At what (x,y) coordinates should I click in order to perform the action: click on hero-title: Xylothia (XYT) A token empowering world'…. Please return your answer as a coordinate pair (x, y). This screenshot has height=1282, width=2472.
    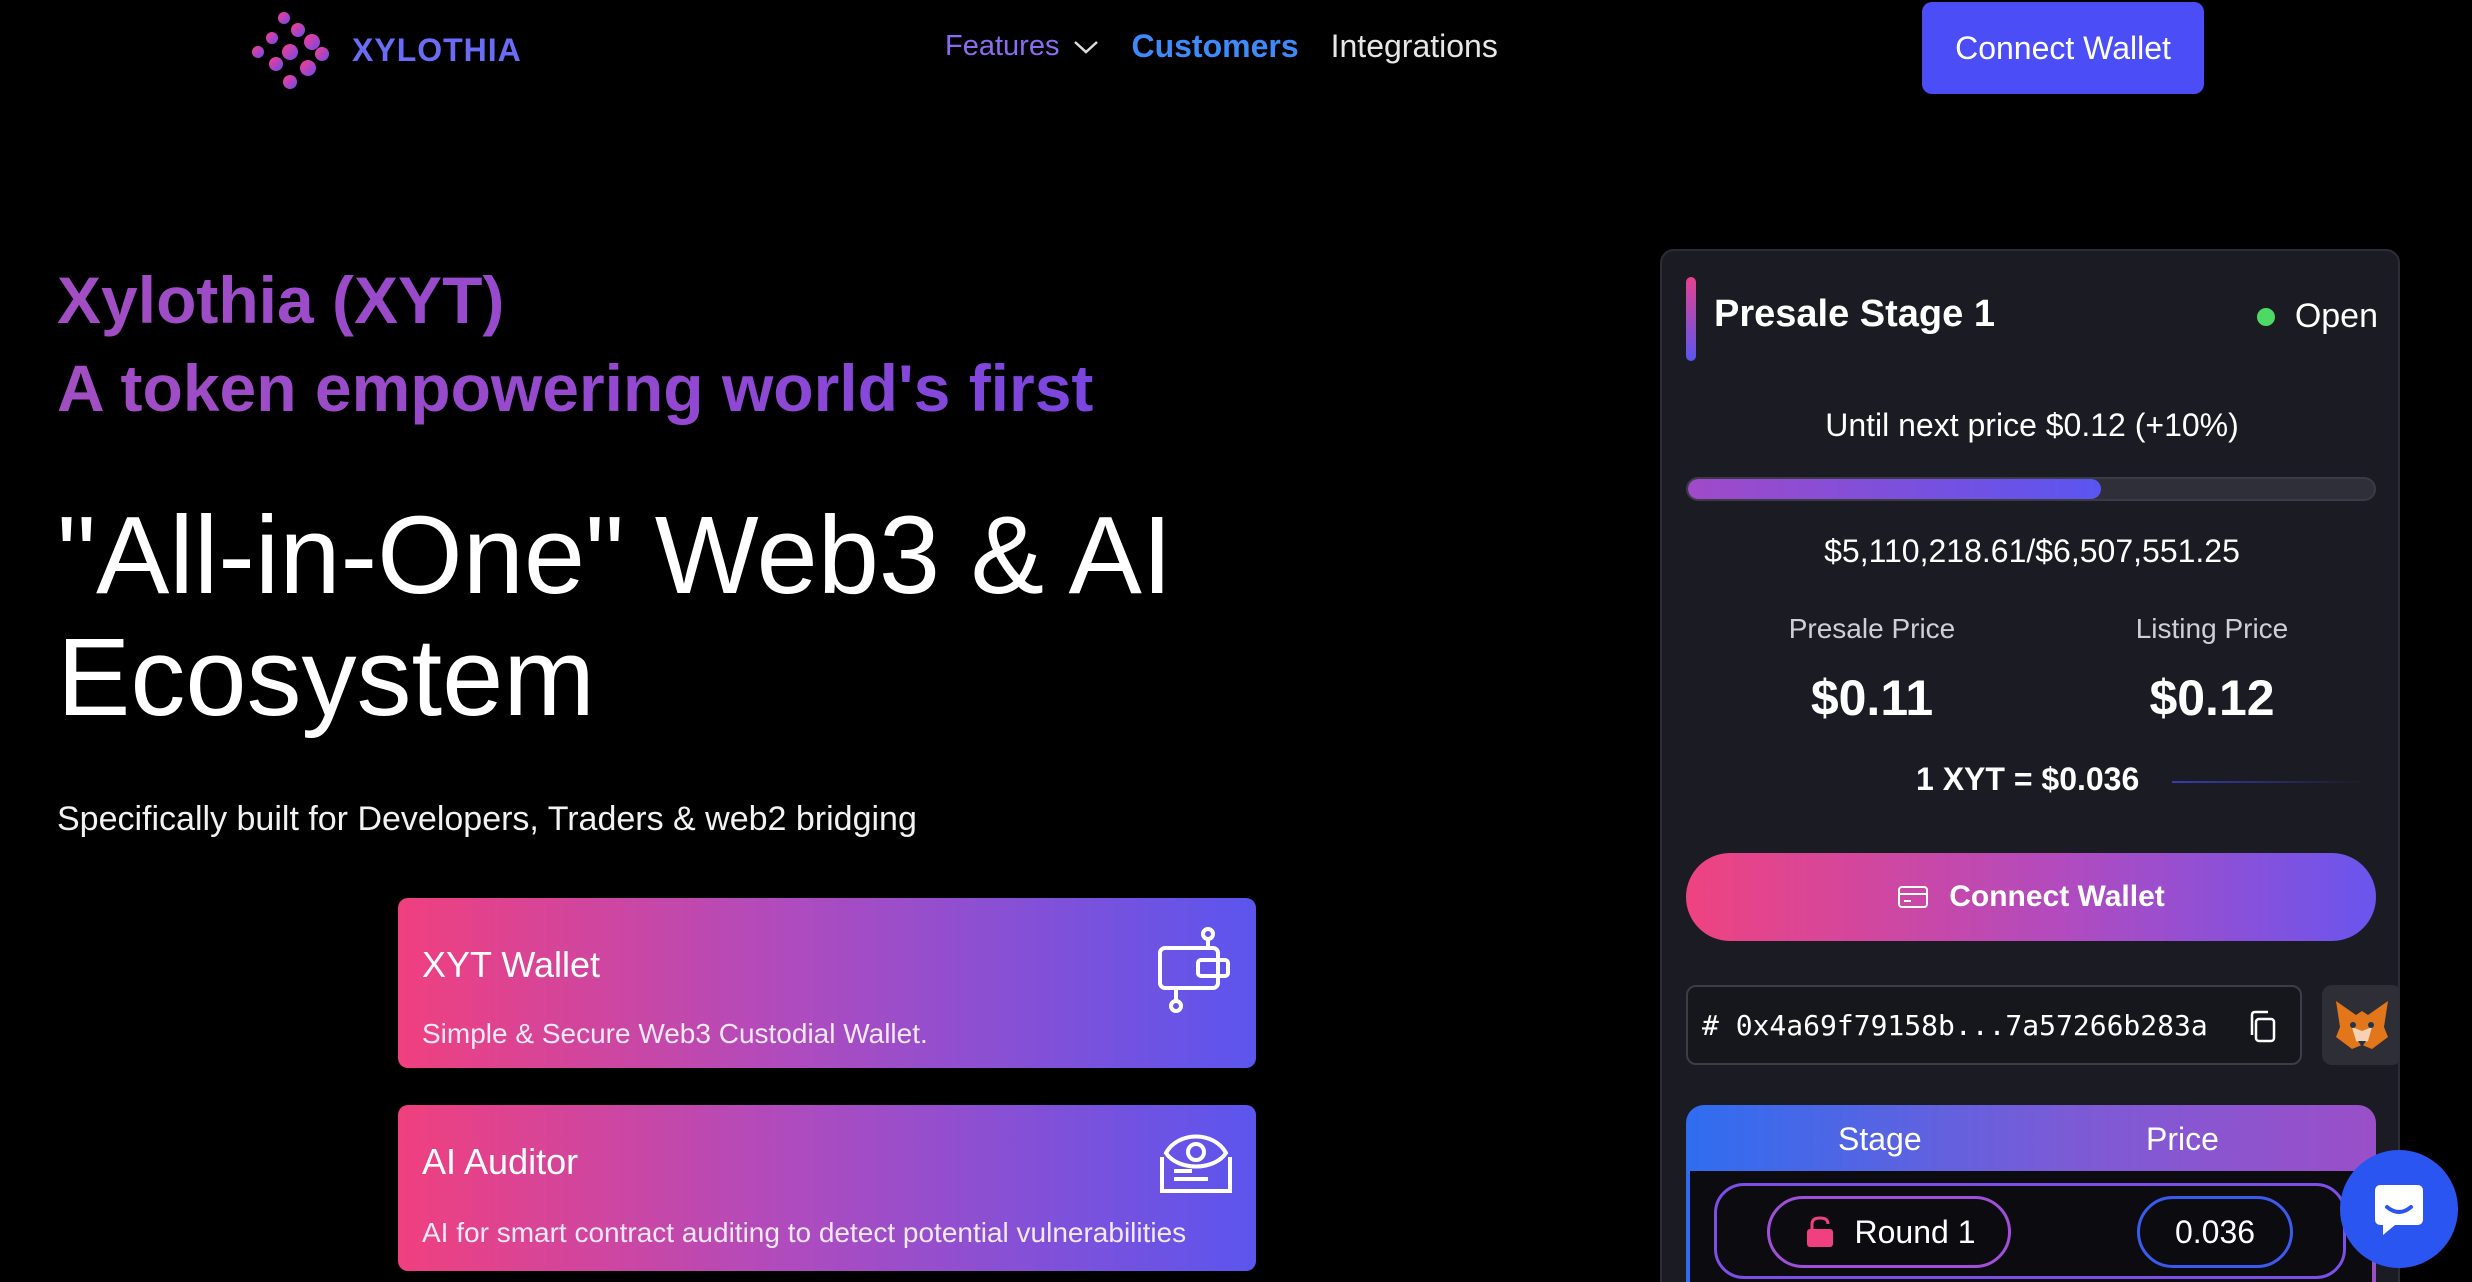
    Looking at the image, I should click on (575, 344).